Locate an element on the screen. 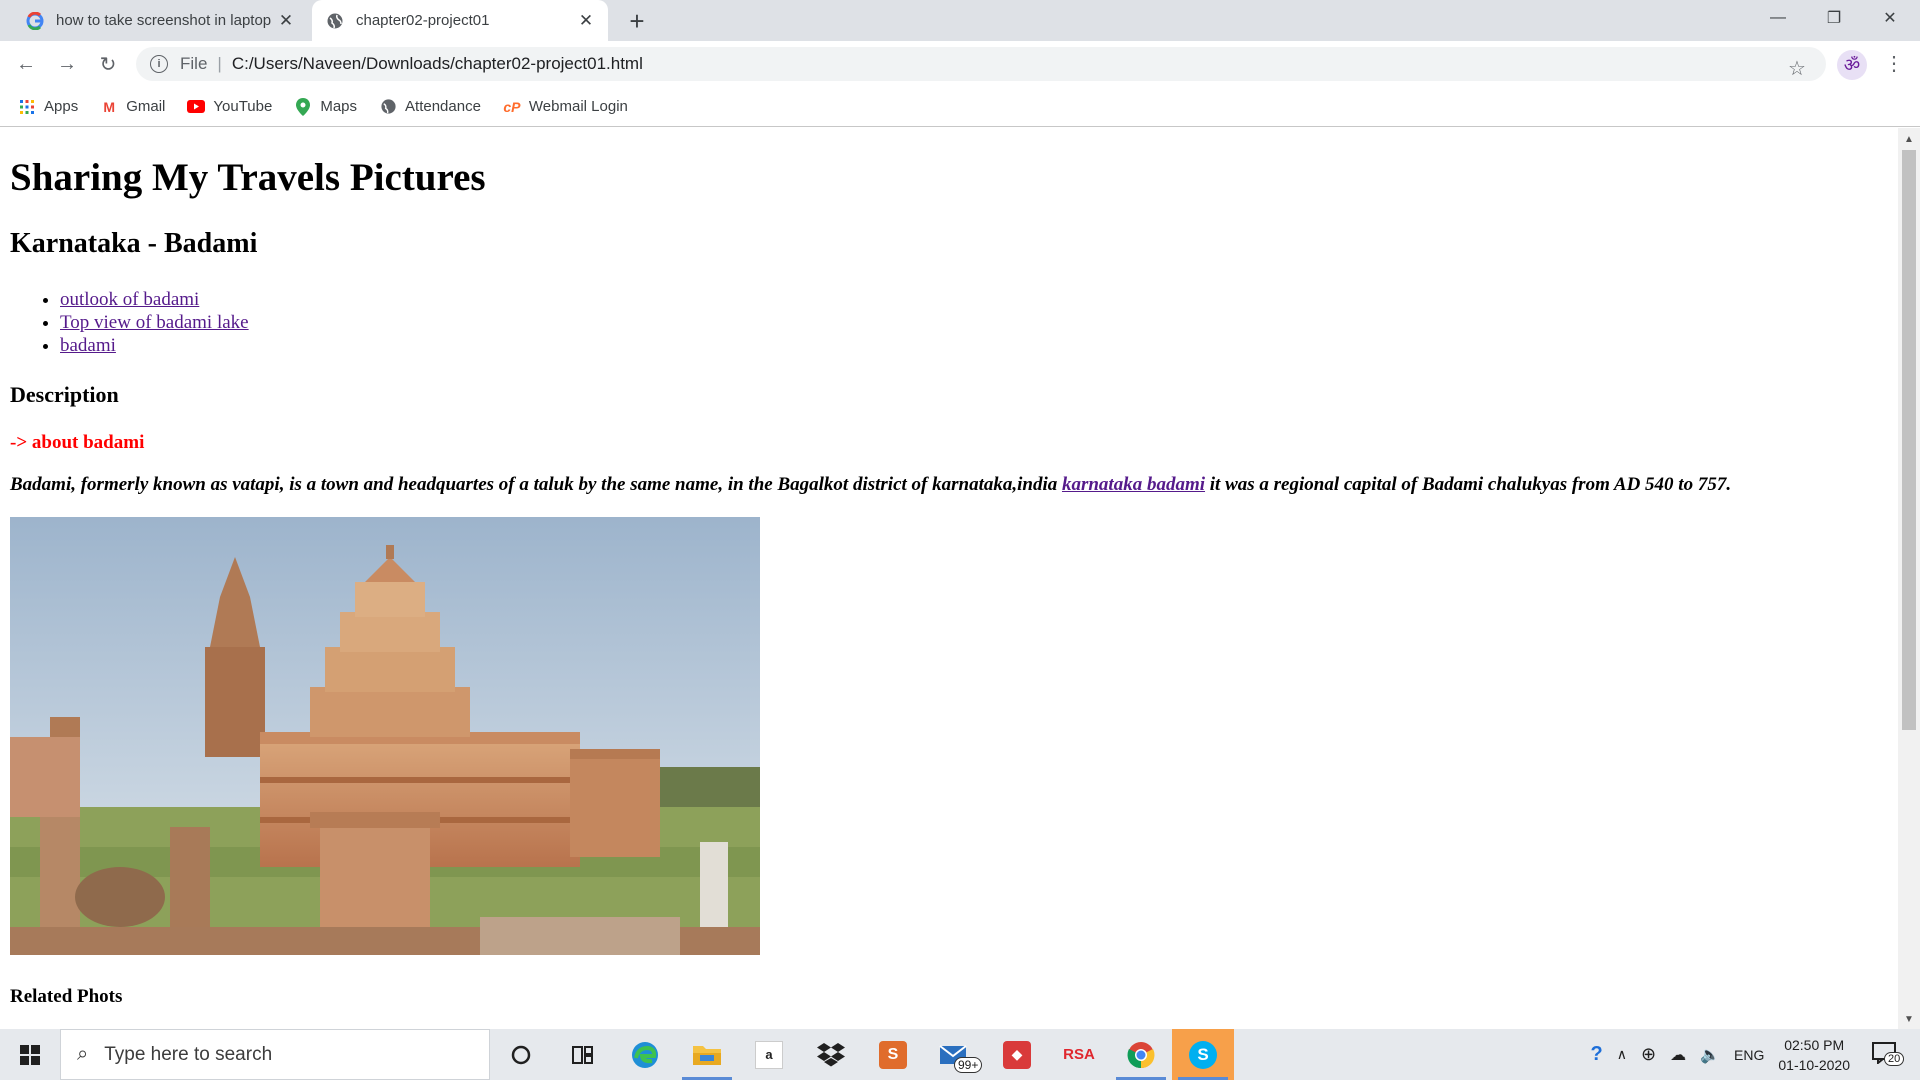  new-tab-button: + is located at coordinates (637, 21).